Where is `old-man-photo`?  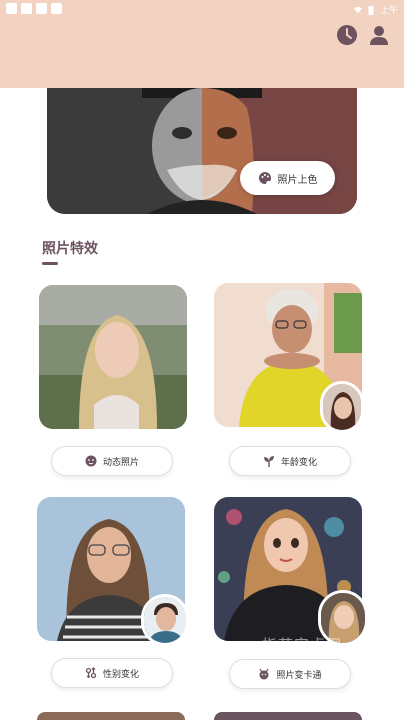 old-man-photo is located at coordinates (202, 151).